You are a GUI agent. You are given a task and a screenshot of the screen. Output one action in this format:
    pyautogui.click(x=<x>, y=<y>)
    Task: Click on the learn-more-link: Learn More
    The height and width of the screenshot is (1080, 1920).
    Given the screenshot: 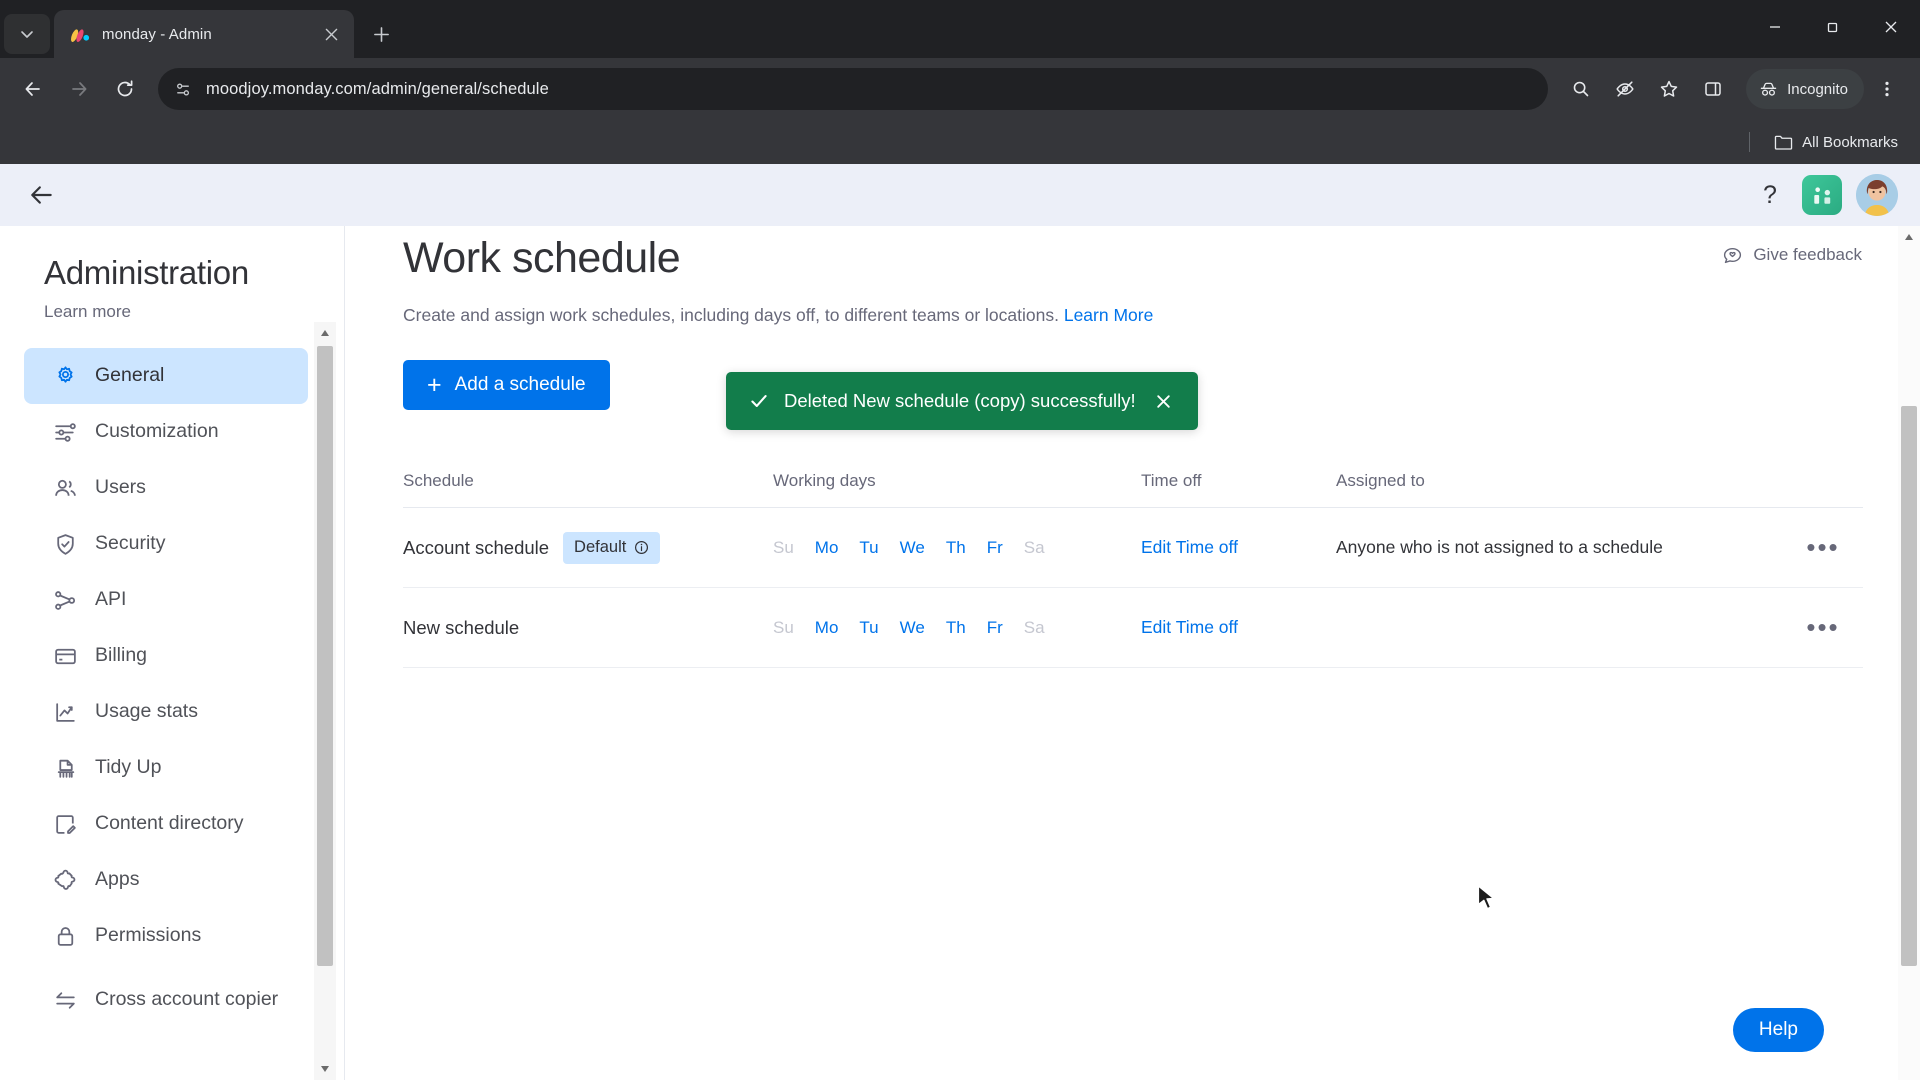 What is the action you would take?
    pyautogui.click(x=1109, y=315)
    